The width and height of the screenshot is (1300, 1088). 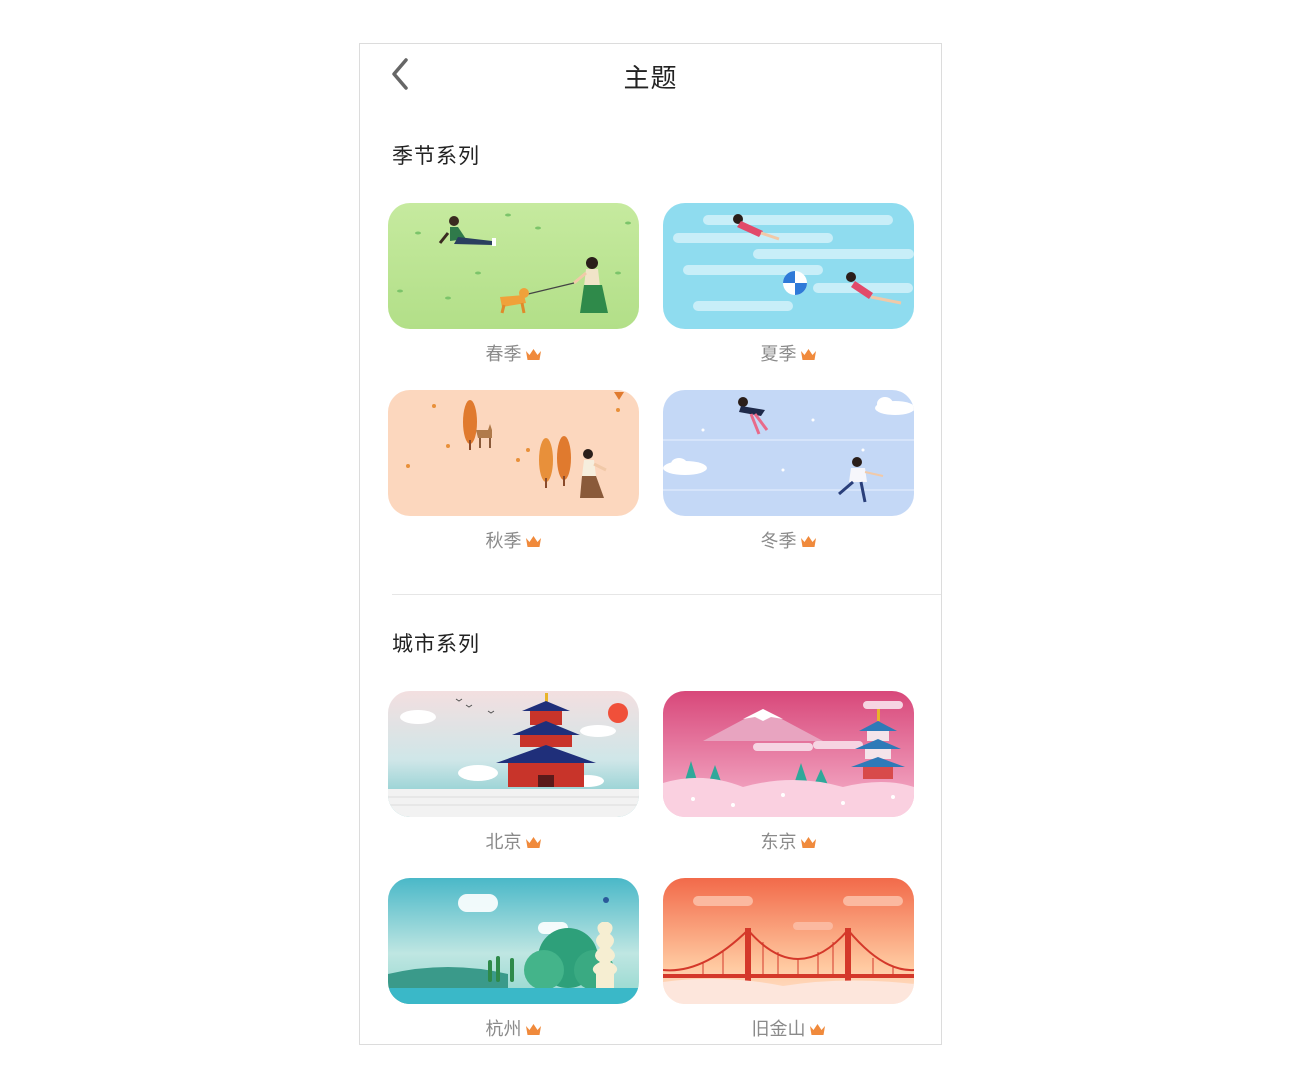 What do you see at coordinates (788, 353) in the screenshot?
I see `theme-label-summer: 夏季` at bounding box center [788, 353].